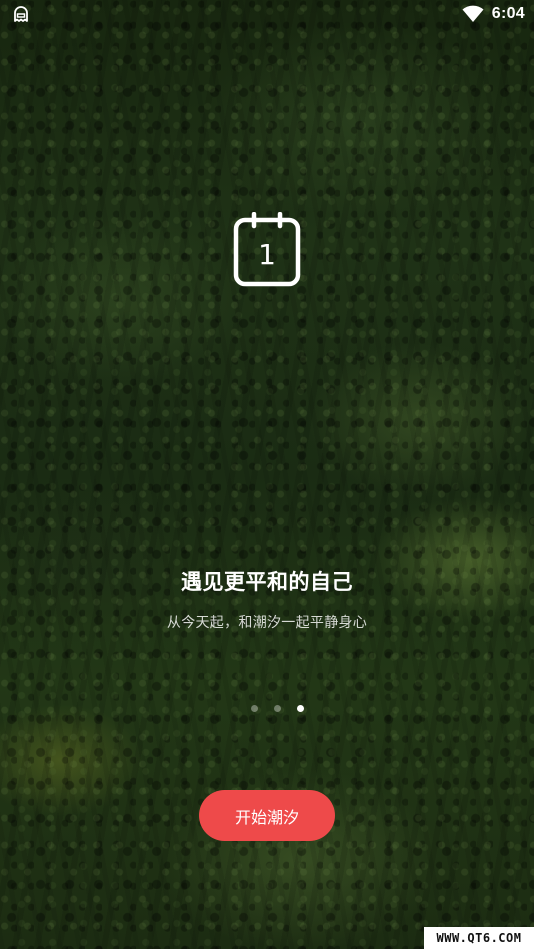 The image size is (534, 949). Describe the element at coordinates (479, 938) in the screenshot. I see `watermark: WWW.QT6.COM` at that location.